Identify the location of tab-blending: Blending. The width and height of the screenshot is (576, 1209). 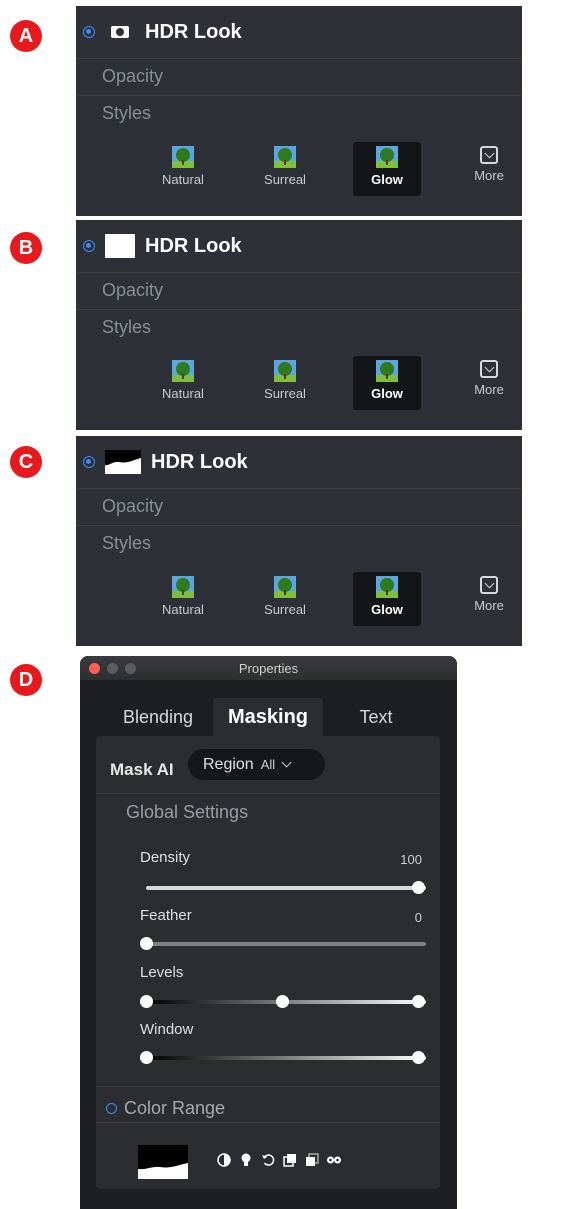
(158, 717).